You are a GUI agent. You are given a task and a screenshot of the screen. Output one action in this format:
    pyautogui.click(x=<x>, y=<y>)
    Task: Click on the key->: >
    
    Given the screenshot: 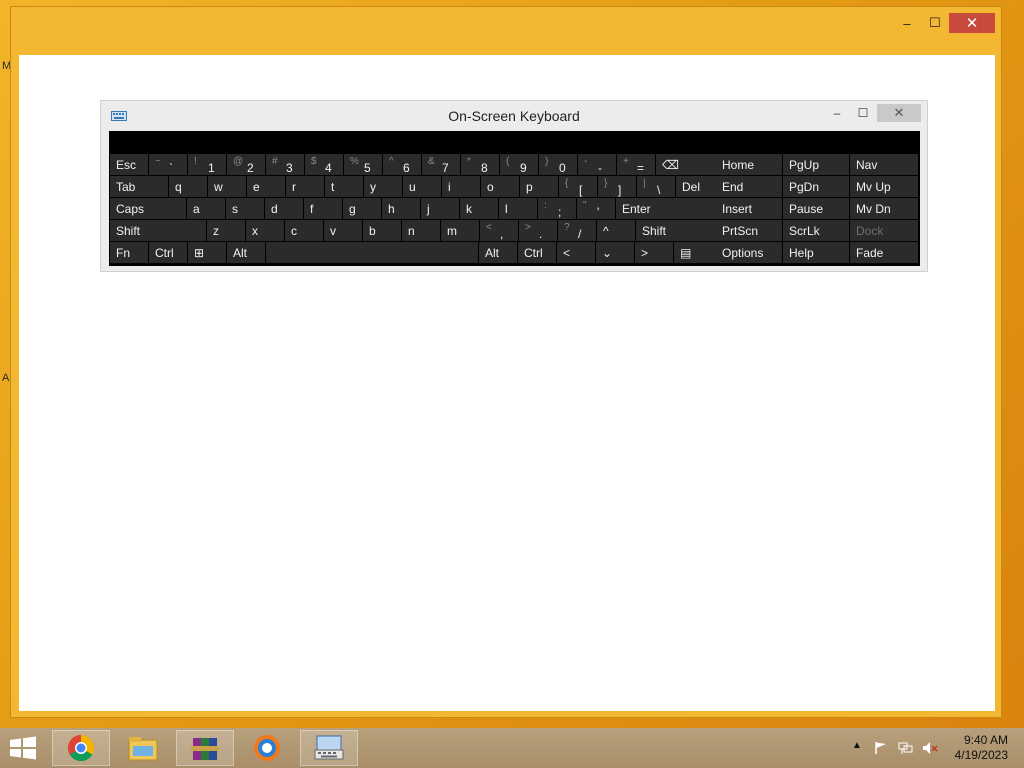 What is the action you would take?
    pyautogui.click(x=654, y=252)
    